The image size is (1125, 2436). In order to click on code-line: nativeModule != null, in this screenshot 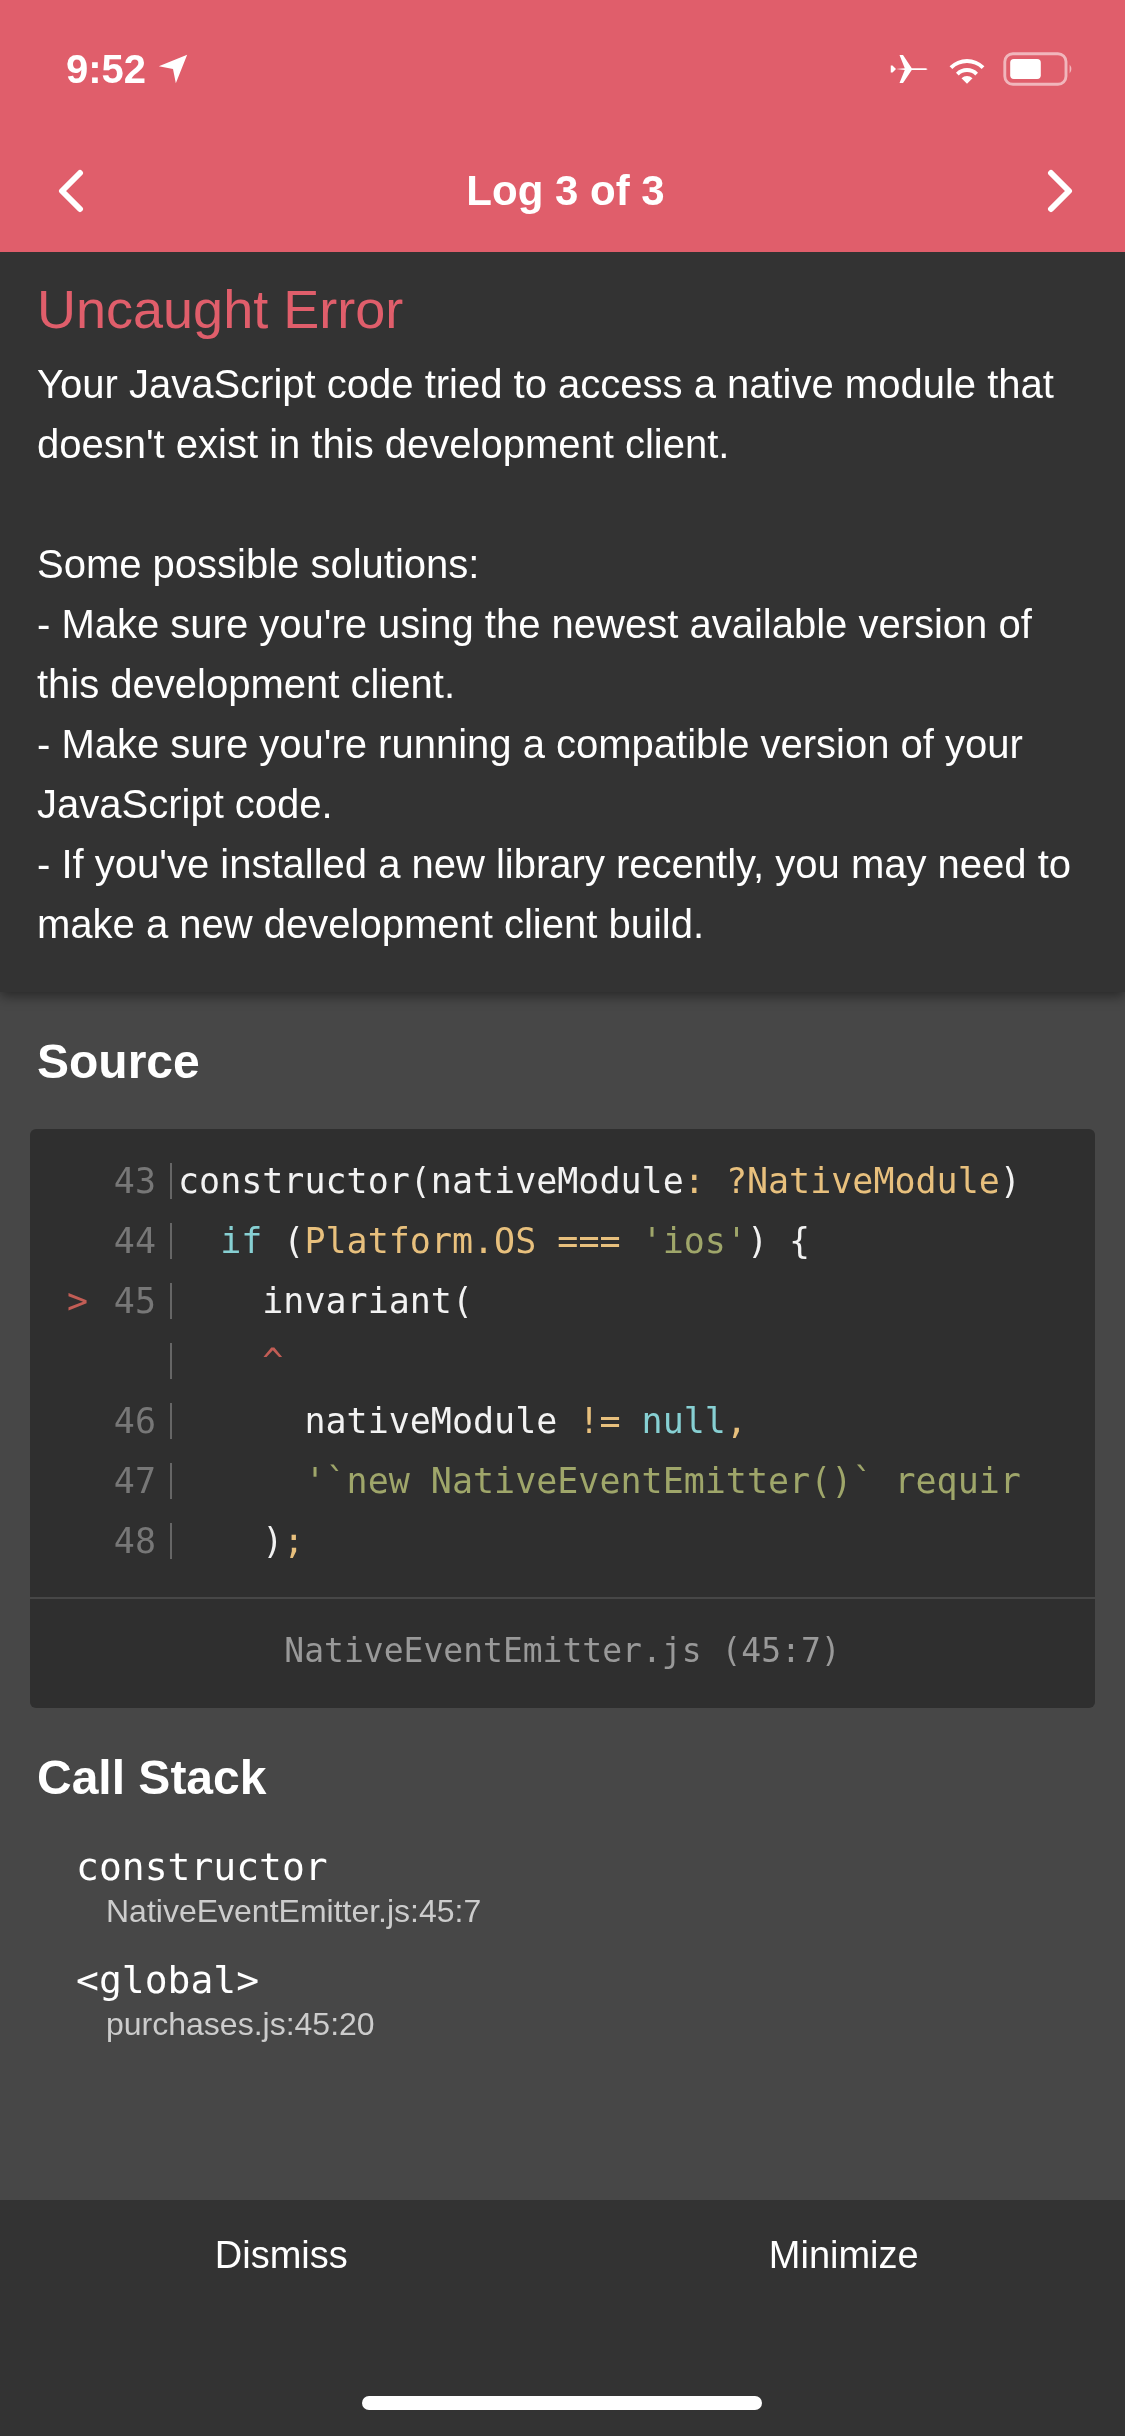, I will do `click(525, 1421)`.